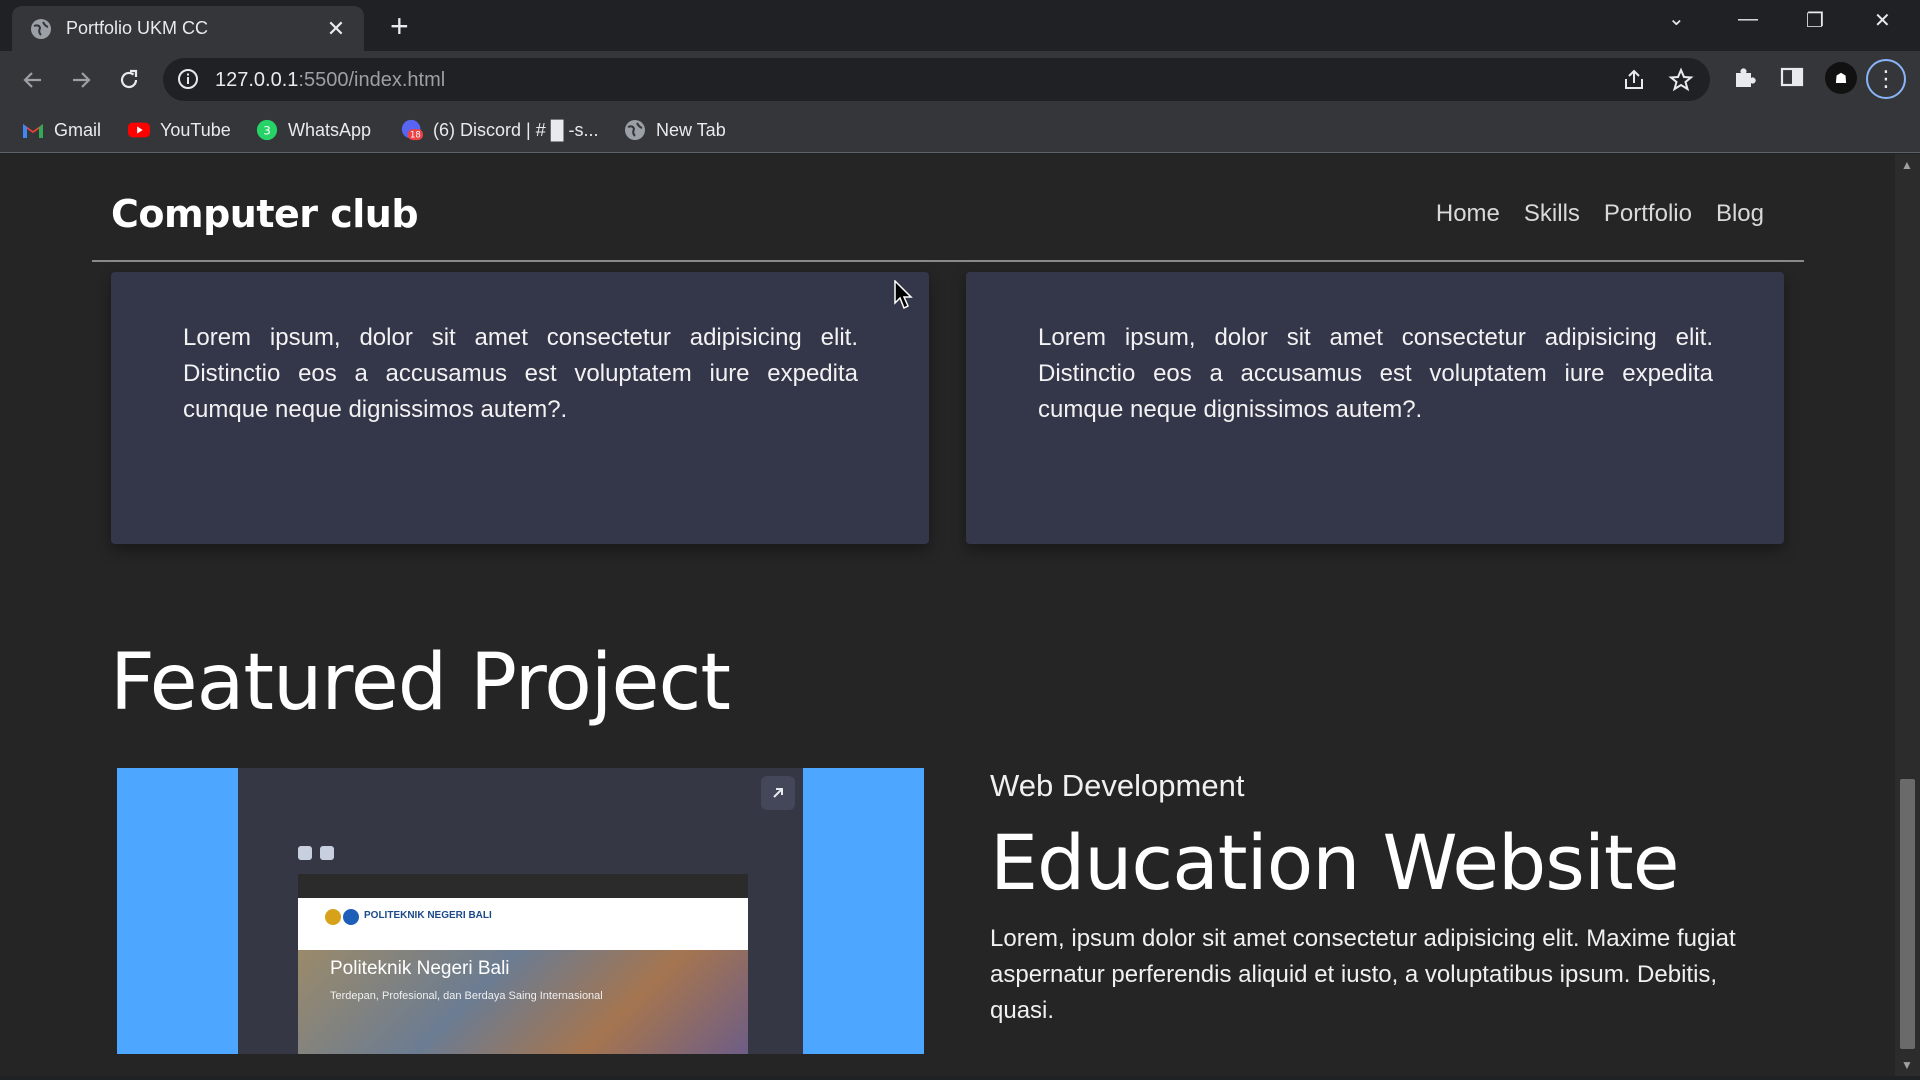 This screenshot has width=1920, height=1080. What do you see at coordinates (1886, 79) in the screenshot?
I see `menu-icon: ⋮` at bounding box center [1886, 79].